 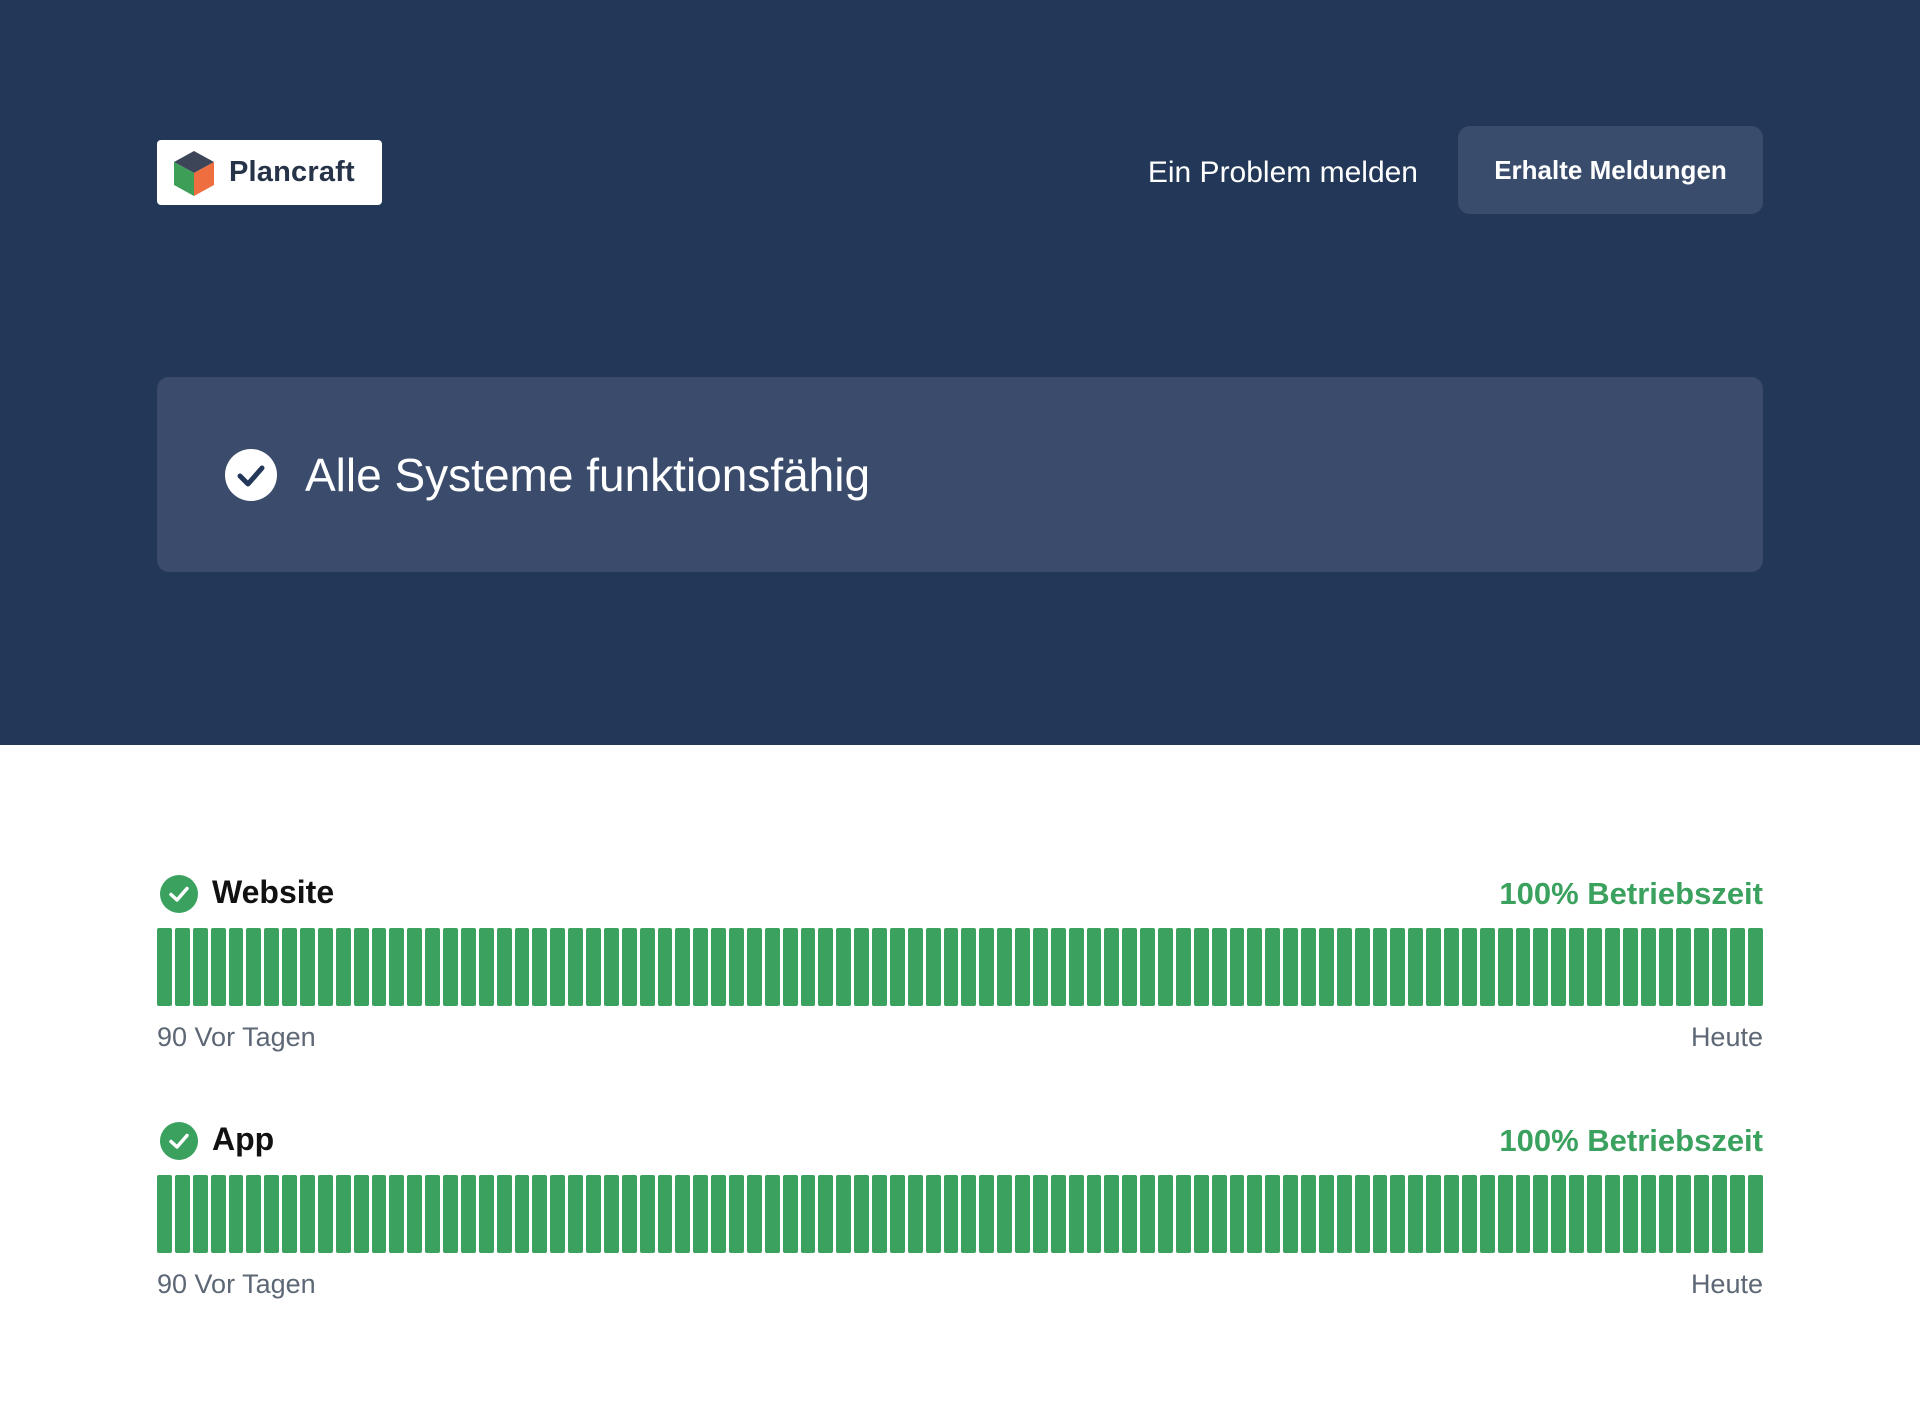 I want to click on brand-logo: Plancraft, so click(x=269, y=172).